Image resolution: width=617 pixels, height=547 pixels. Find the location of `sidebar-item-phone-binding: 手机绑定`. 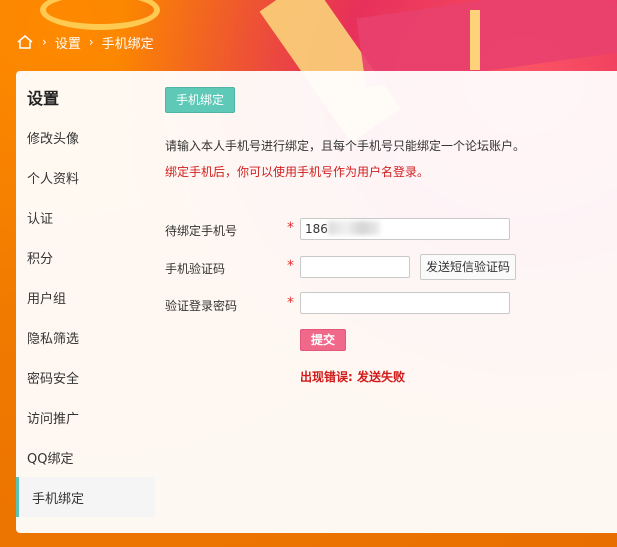

sidebar-item-phone-binding: 手机绑定 is located at coordinates (85, 497).